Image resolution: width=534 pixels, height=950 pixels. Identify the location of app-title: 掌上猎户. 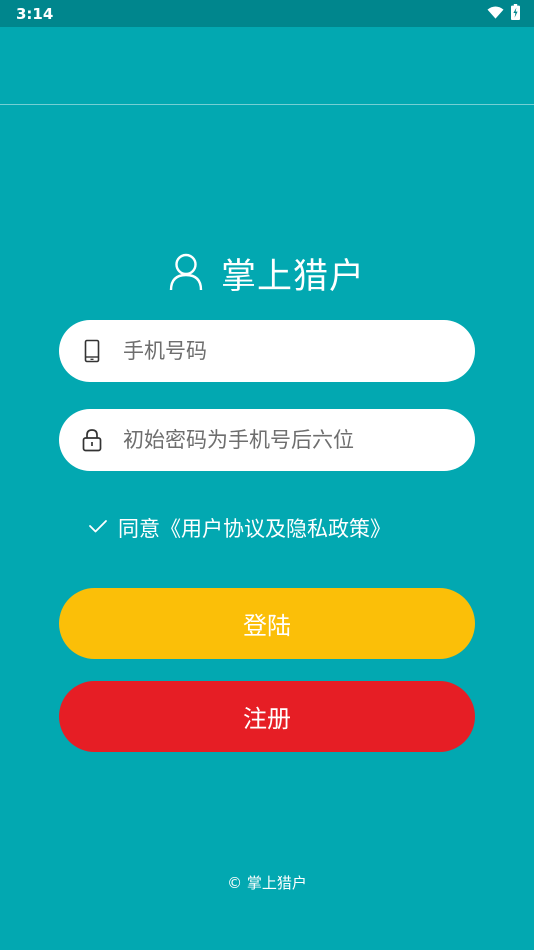
(292, 277).